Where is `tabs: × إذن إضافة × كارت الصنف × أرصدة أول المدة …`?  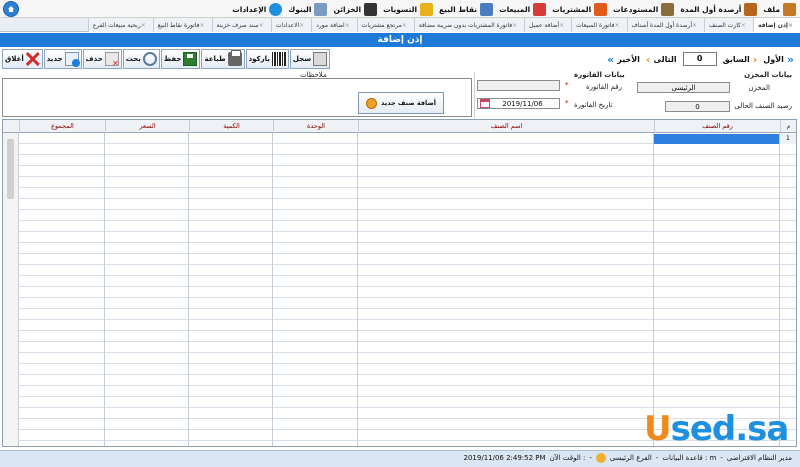 tabs: × إذن إضافة × كارت الصنف × أرصدة أول المدة … is located at coordinates (443, 25).